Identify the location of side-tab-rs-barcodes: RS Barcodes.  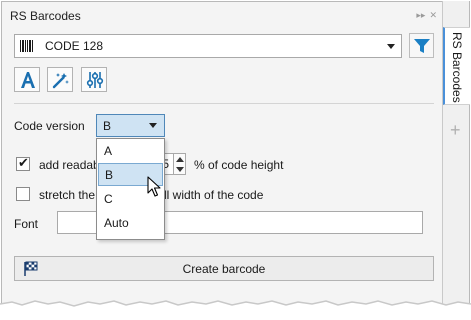
(456, 66).